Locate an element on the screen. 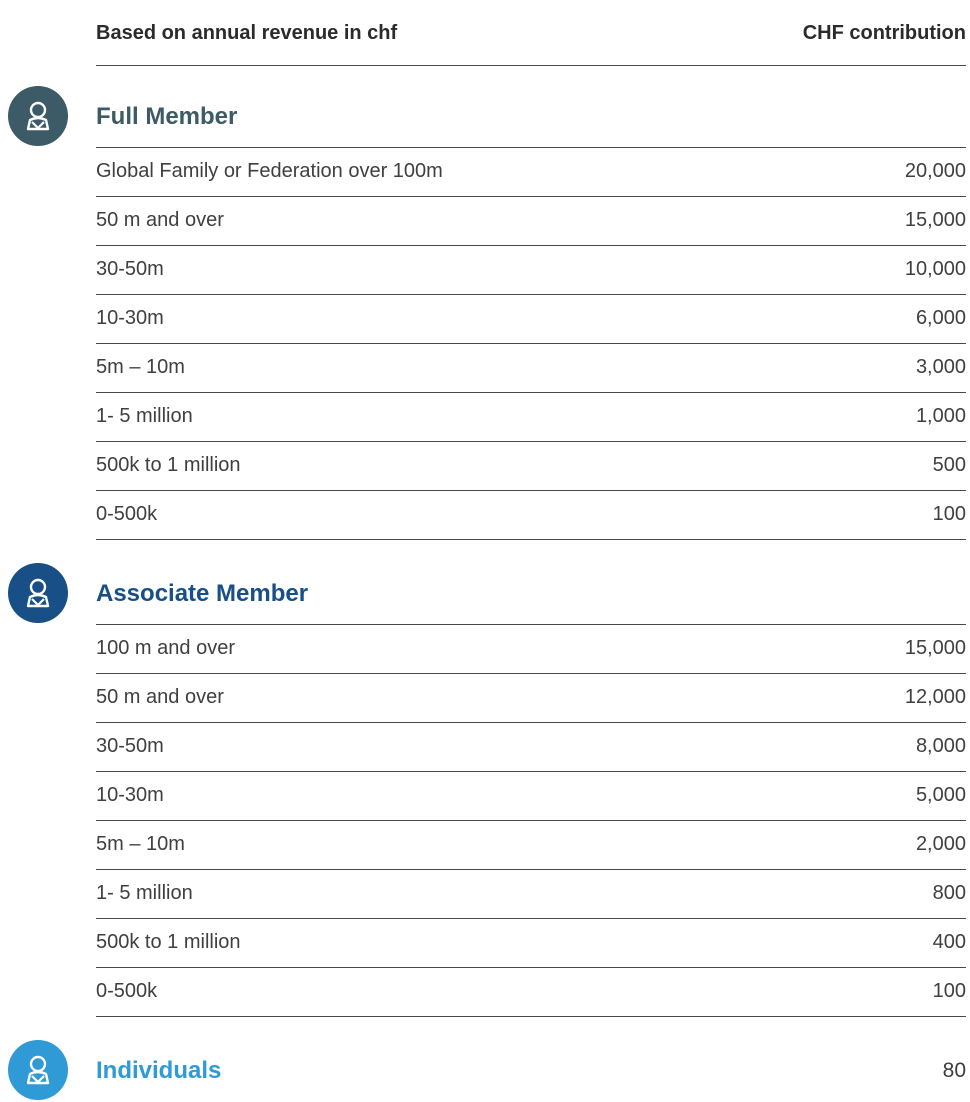  contribution-amount: 20,000 is located at coordinates (935, 171).